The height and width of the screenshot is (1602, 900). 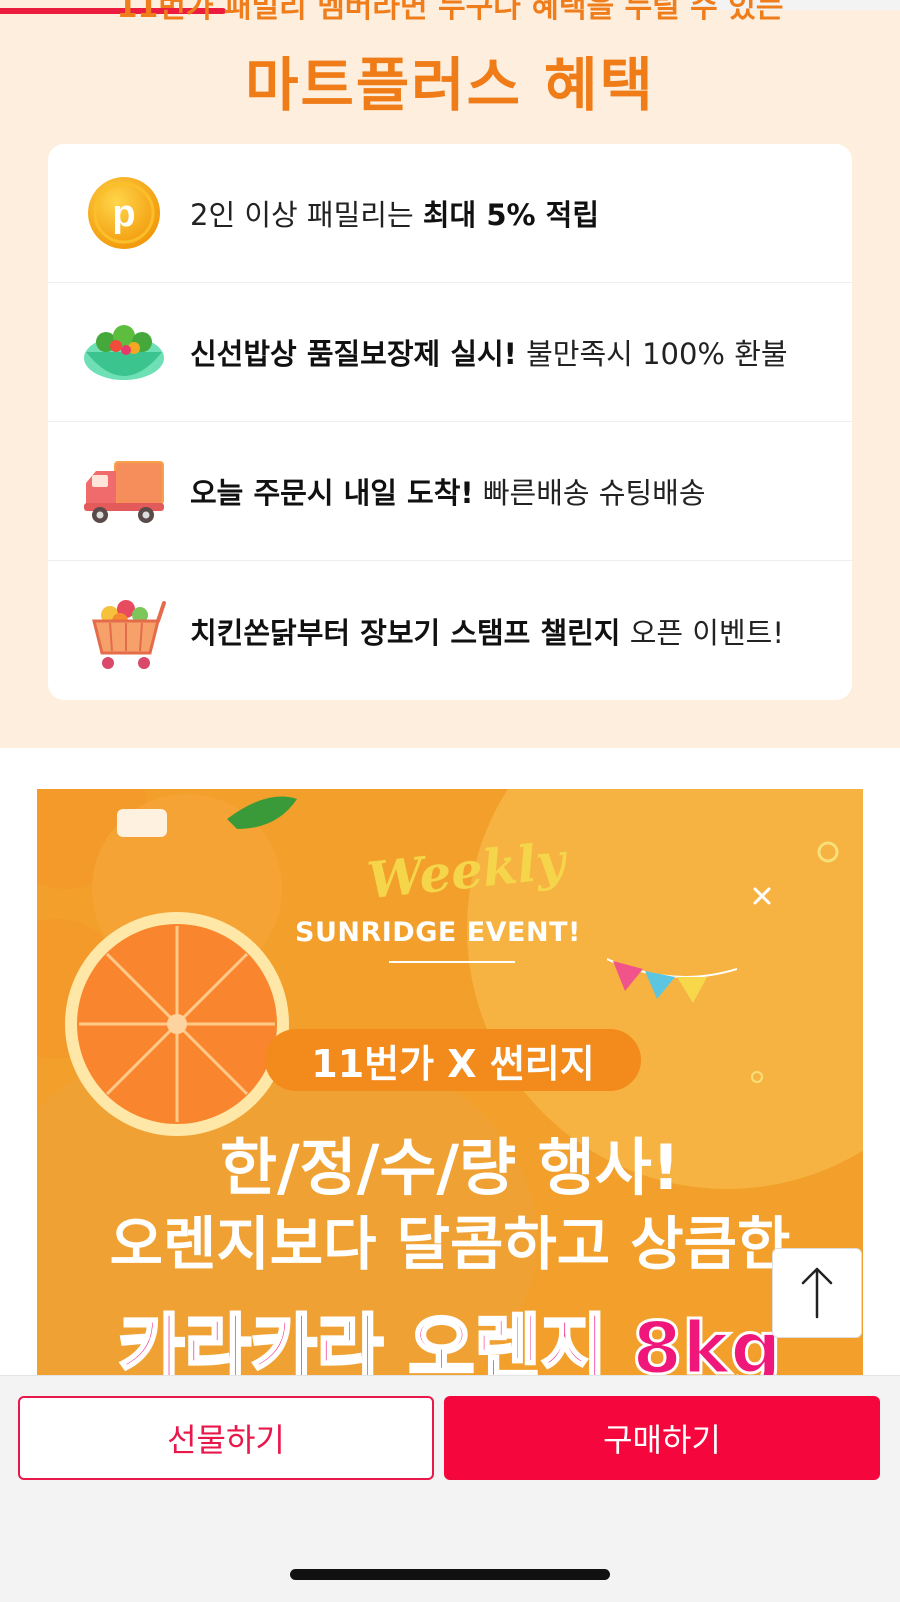 I want to click on benefit-item-text: 오늘 주문시 내일 도착! 빠른배송 슈팅배송, so click(x=448, y=493).